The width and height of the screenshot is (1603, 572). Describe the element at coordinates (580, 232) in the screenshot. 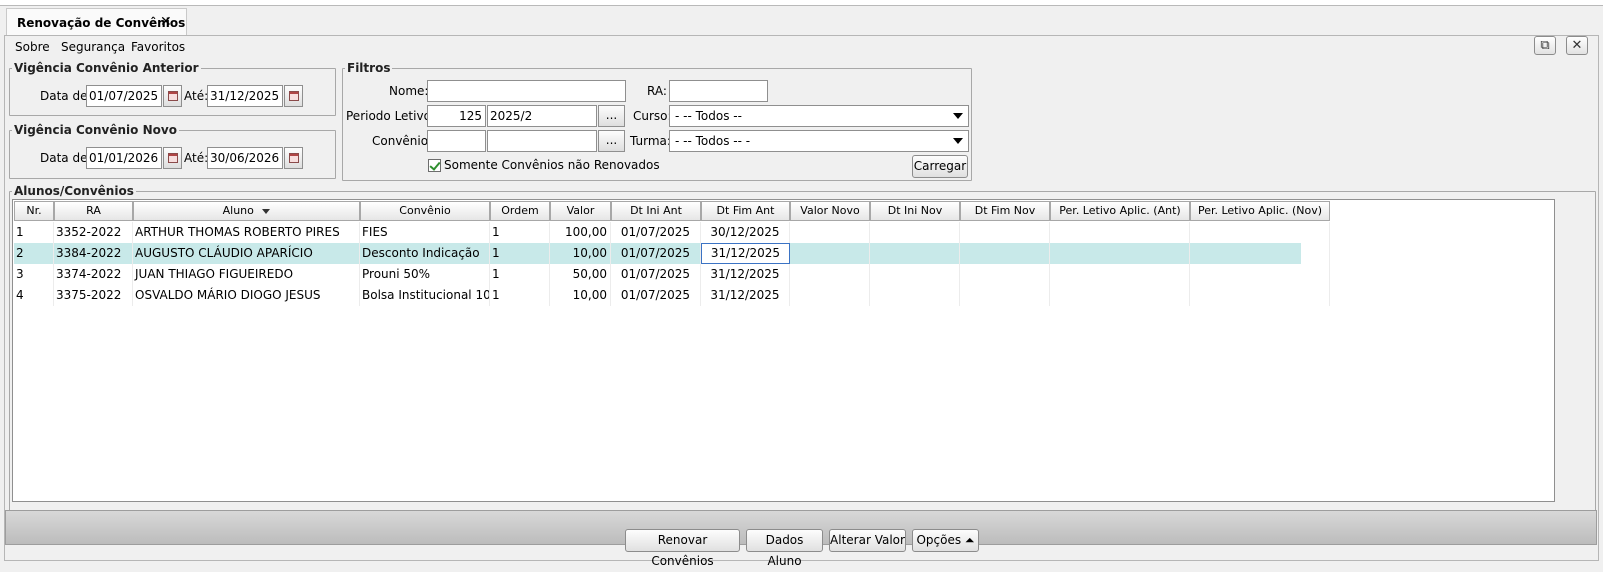

I see `cell-valor: 100,00` at that location.